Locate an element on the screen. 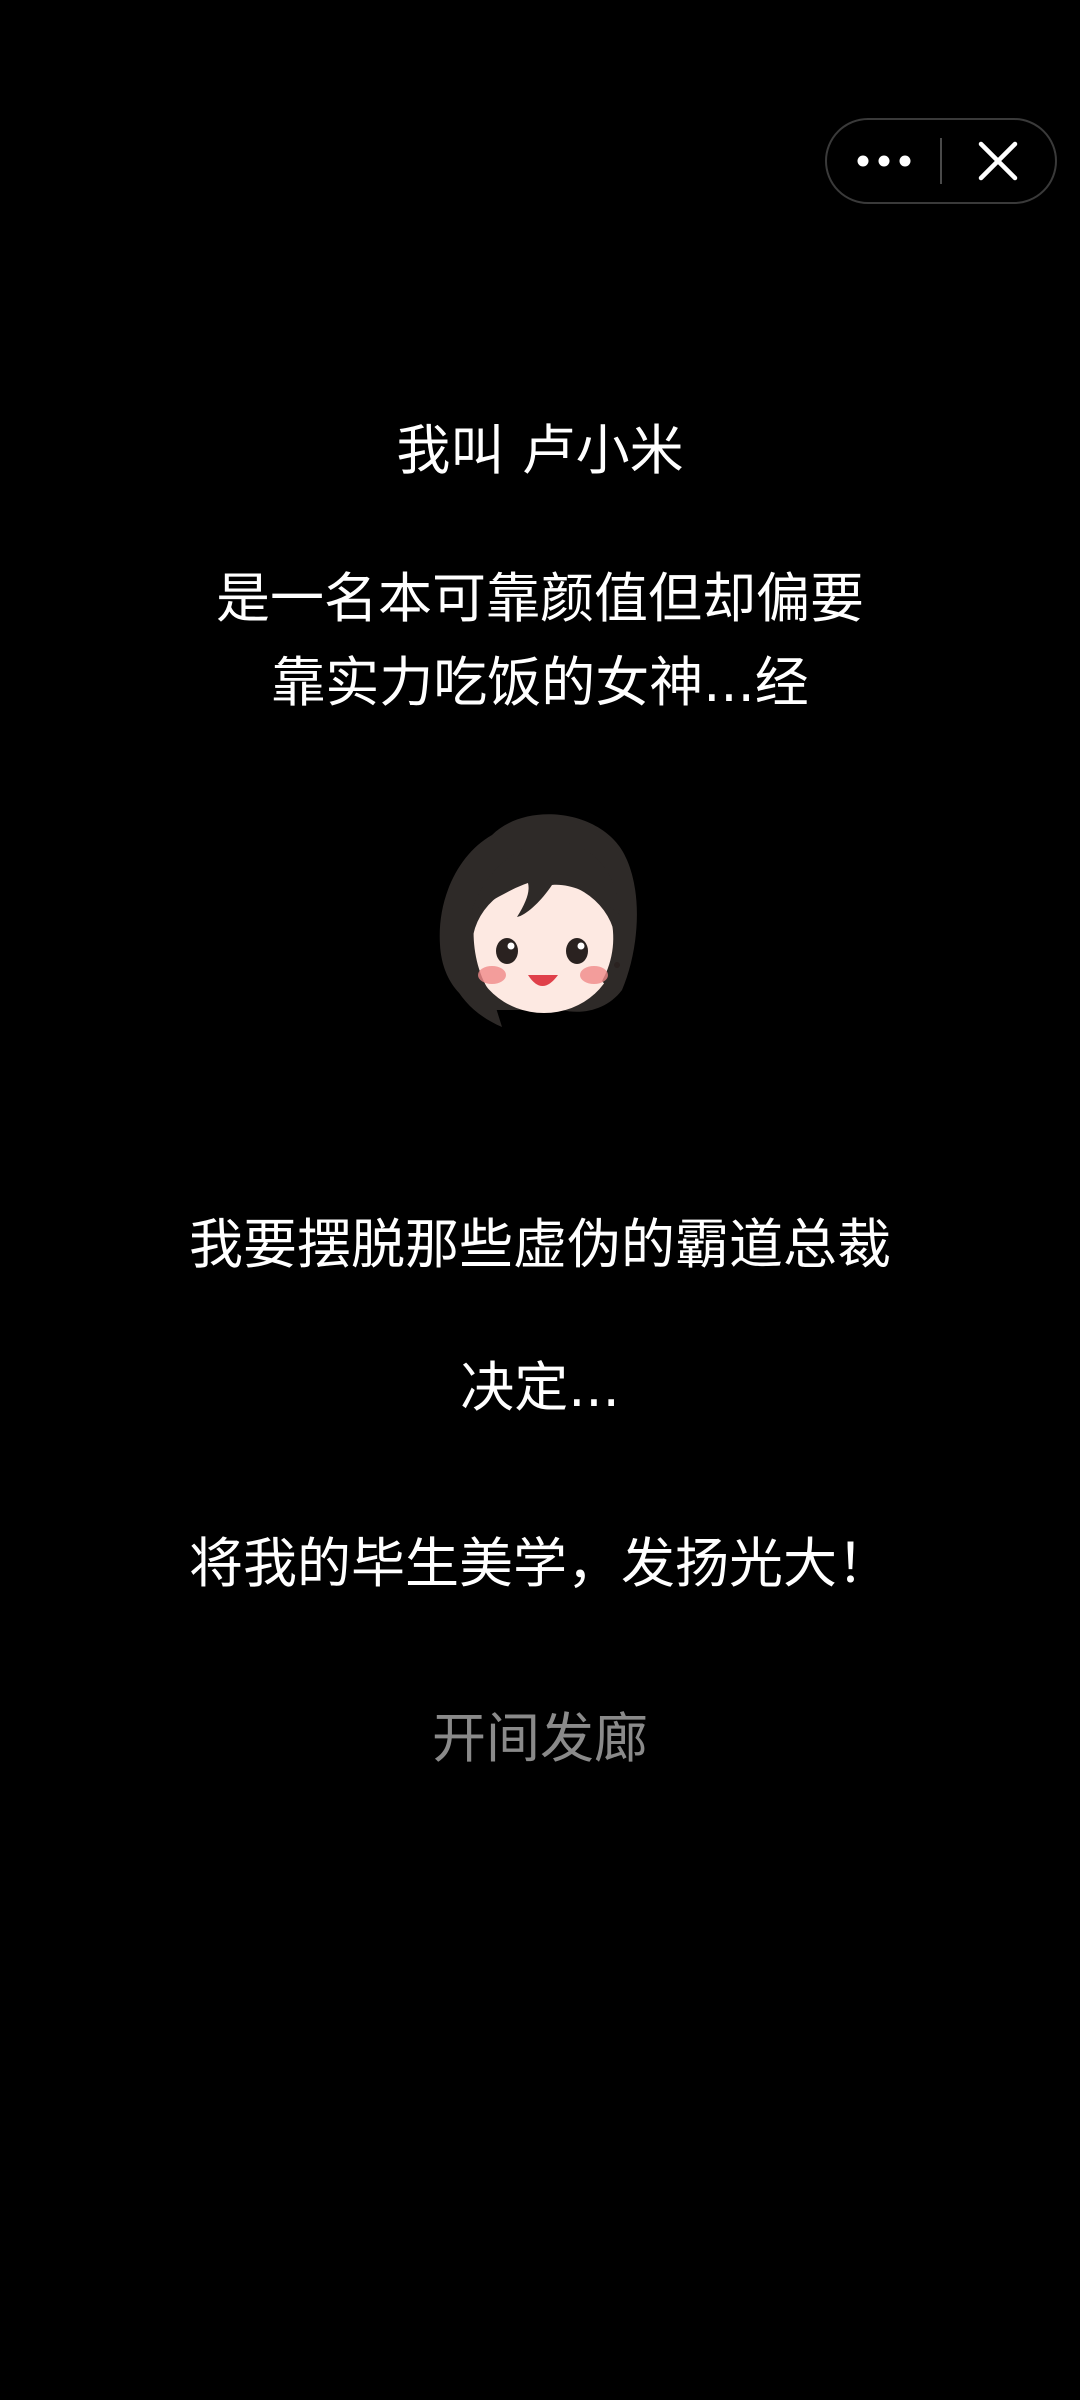 The width and height of the screenshot is (1080, 2400). more-button is located at coordinates (883, 161).